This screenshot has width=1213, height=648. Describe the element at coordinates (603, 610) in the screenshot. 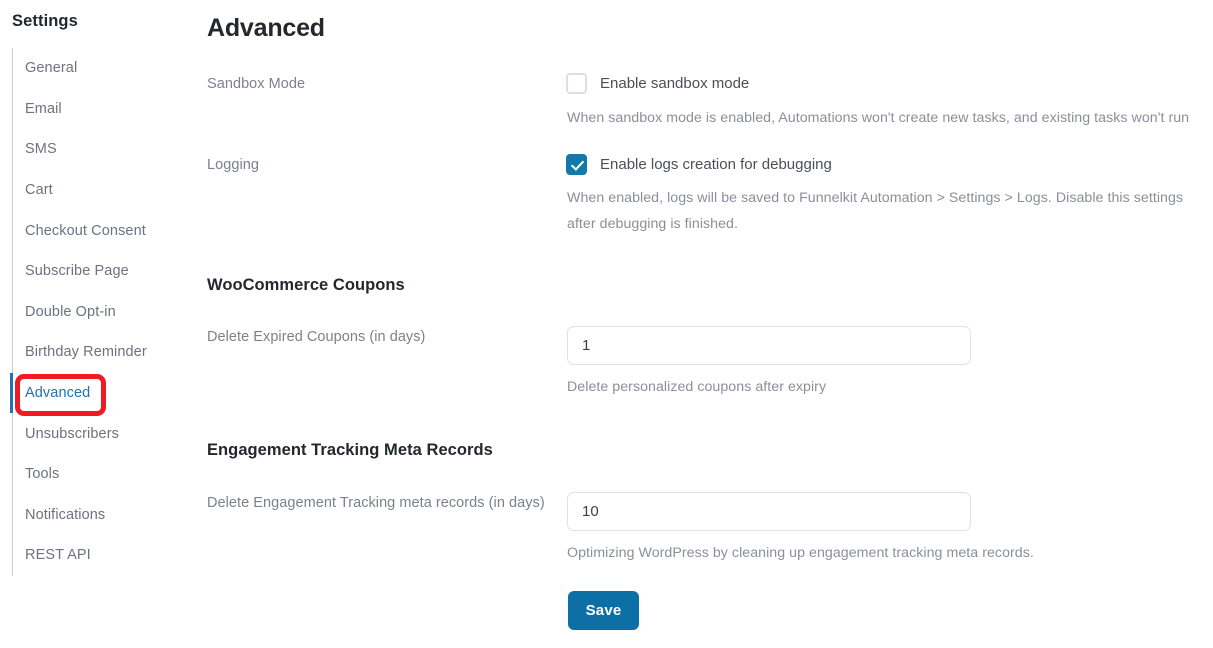

I see `save-button: Save` at that location.